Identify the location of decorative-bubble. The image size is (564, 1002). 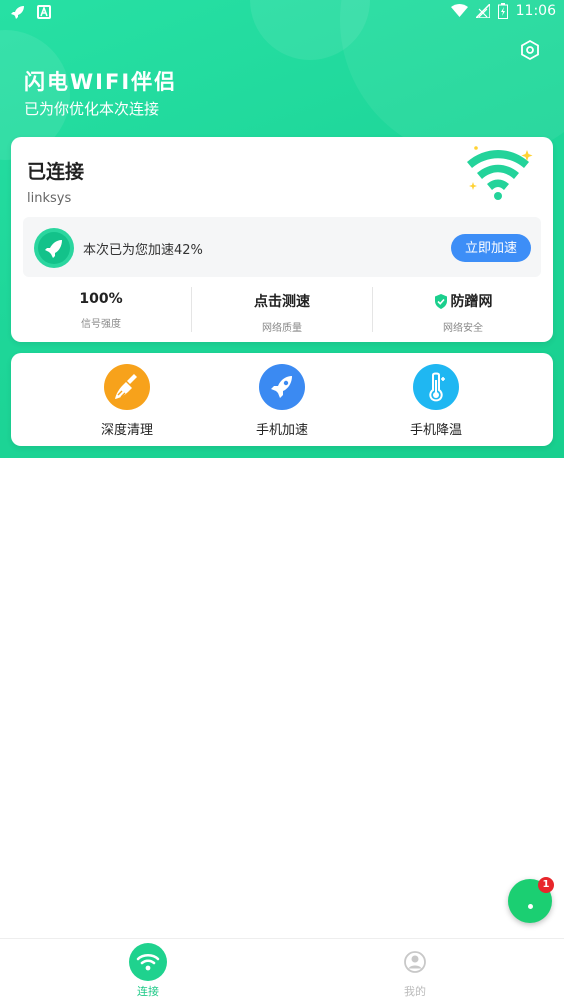
(452, 80).